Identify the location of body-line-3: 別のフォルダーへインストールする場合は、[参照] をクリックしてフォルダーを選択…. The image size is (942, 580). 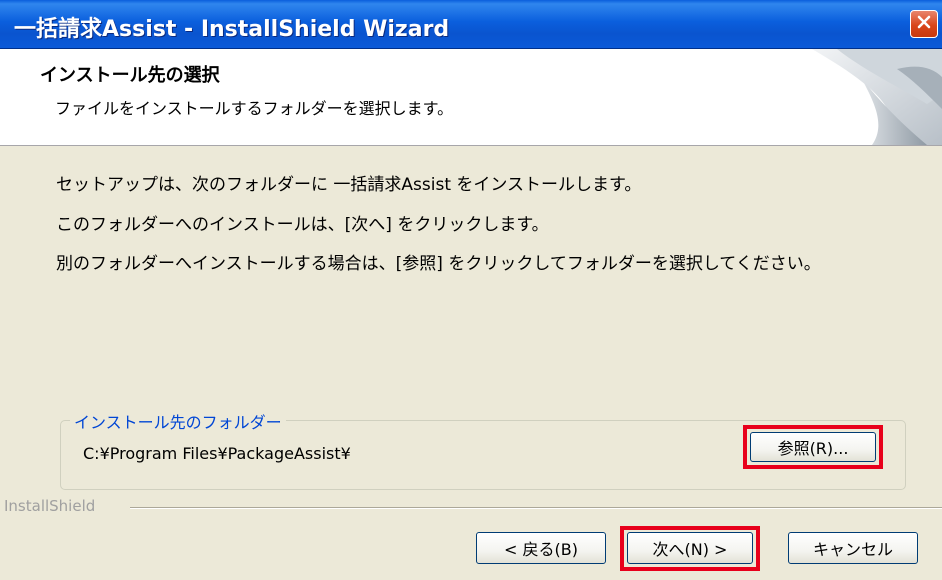
(438, 264).